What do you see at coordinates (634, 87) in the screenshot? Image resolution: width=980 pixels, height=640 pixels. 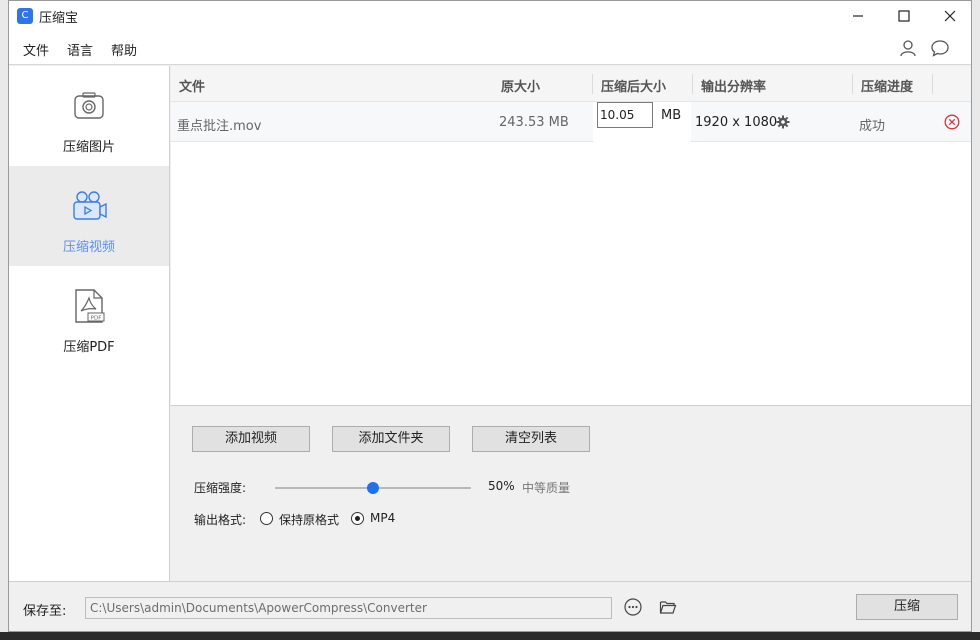 I see `column-header-compressed-size: 压缩后大小` at bounding box center [634, 87].